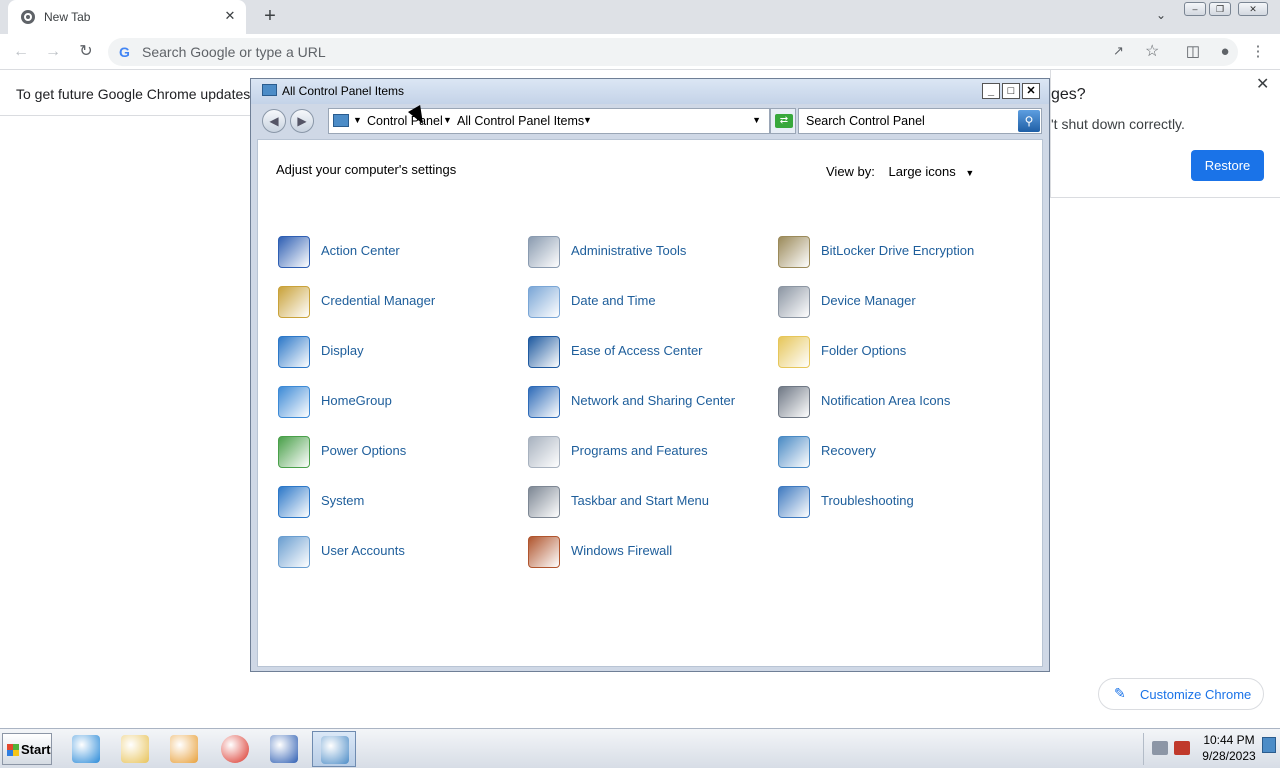 Image resolution: width=1280 pixels, height=768 pixels. Describe the element at coordinates (398, 402) in the screenshot. I see `cp-item: HomeGroup` at that location.